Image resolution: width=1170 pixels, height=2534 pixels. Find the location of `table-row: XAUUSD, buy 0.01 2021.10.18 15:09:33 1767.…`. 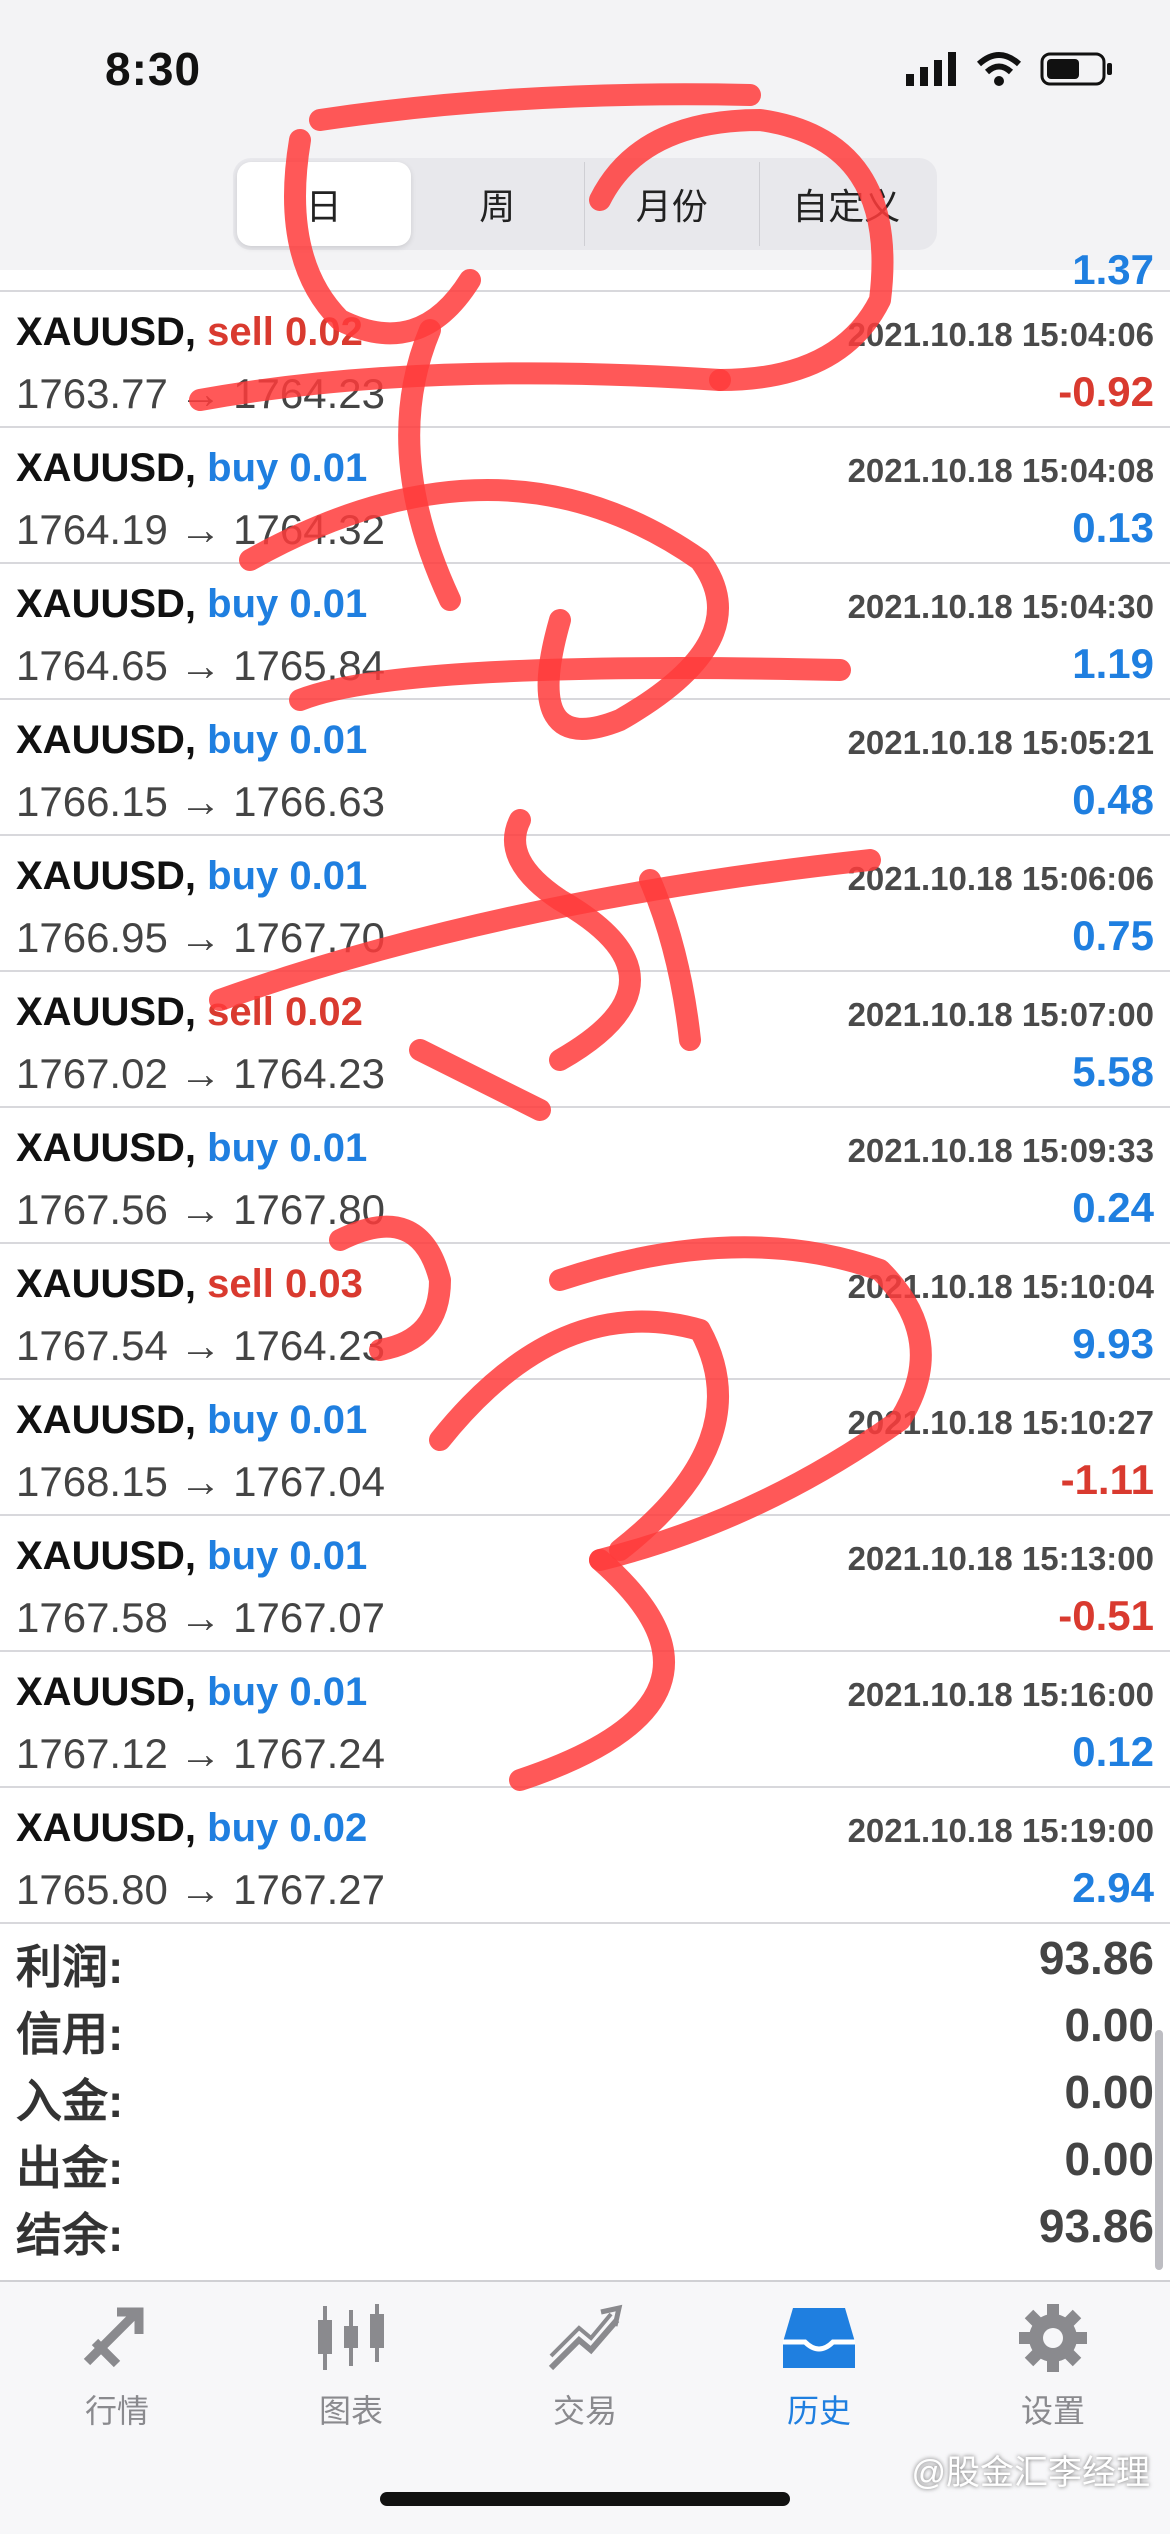

table-row: XAUUSD, buy 0.01 2021.10.18 15:09:33 1767.… is located at coordinates (585, 1176).